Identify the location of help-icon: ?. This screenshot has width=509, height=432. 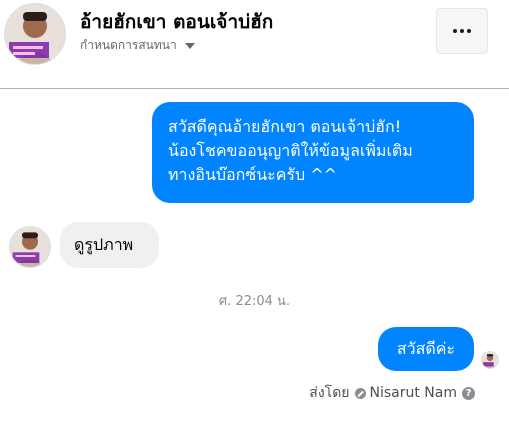
(468, 393).